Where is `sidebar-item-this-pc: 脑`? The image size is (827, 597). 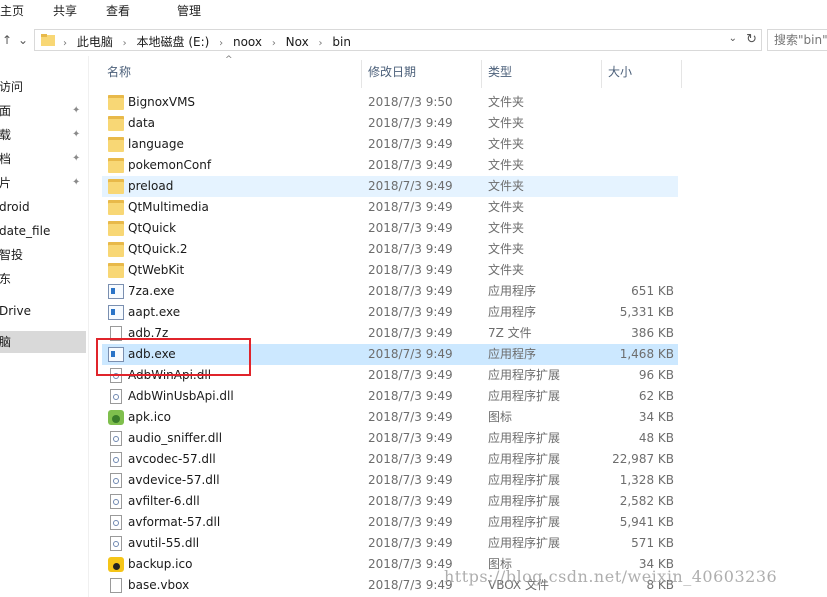 sidebar-item-this-pc: 脑 is located at coordinates (43, 342).